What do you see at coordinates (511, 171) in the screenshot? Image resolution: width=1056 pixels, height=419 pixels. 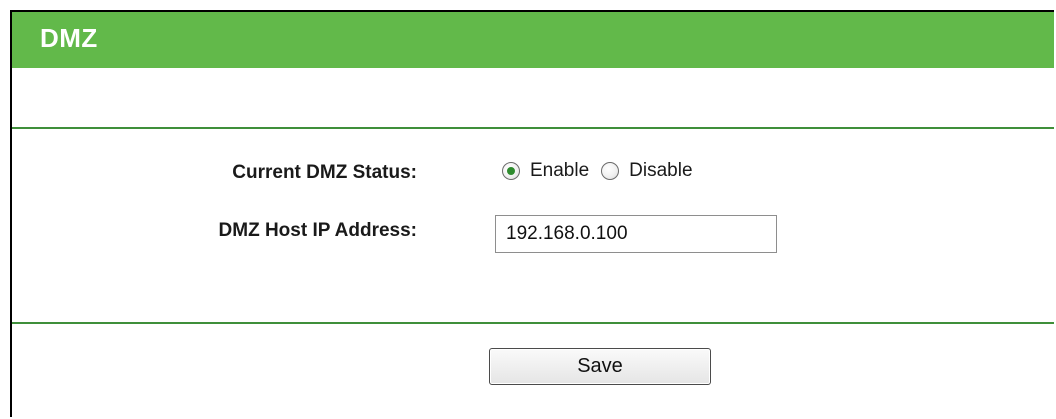 I see `enable-radio` at bounding box center [511, 171].